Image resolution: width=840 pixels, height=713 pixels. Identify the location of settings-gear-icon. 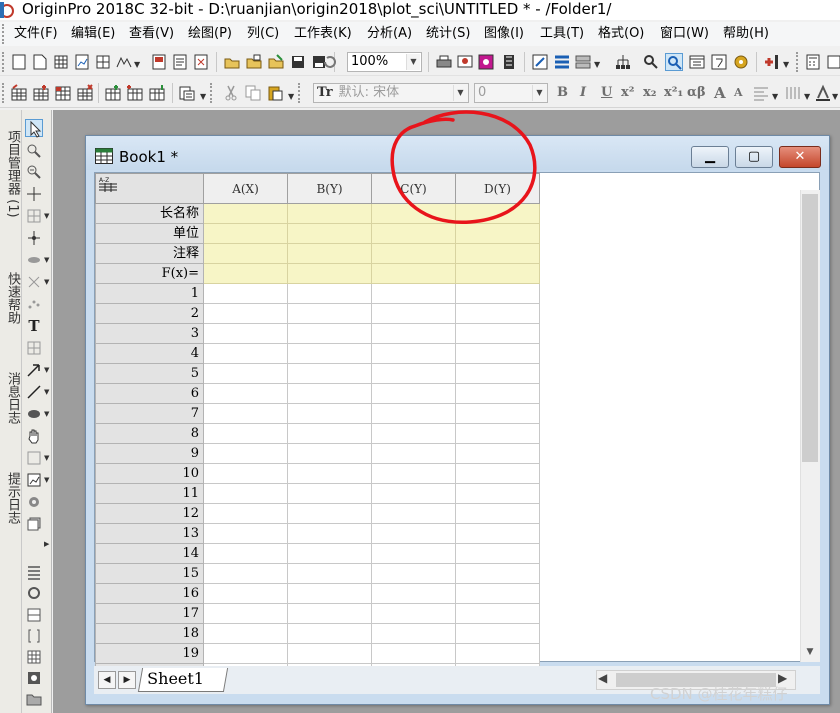
(741, 62).